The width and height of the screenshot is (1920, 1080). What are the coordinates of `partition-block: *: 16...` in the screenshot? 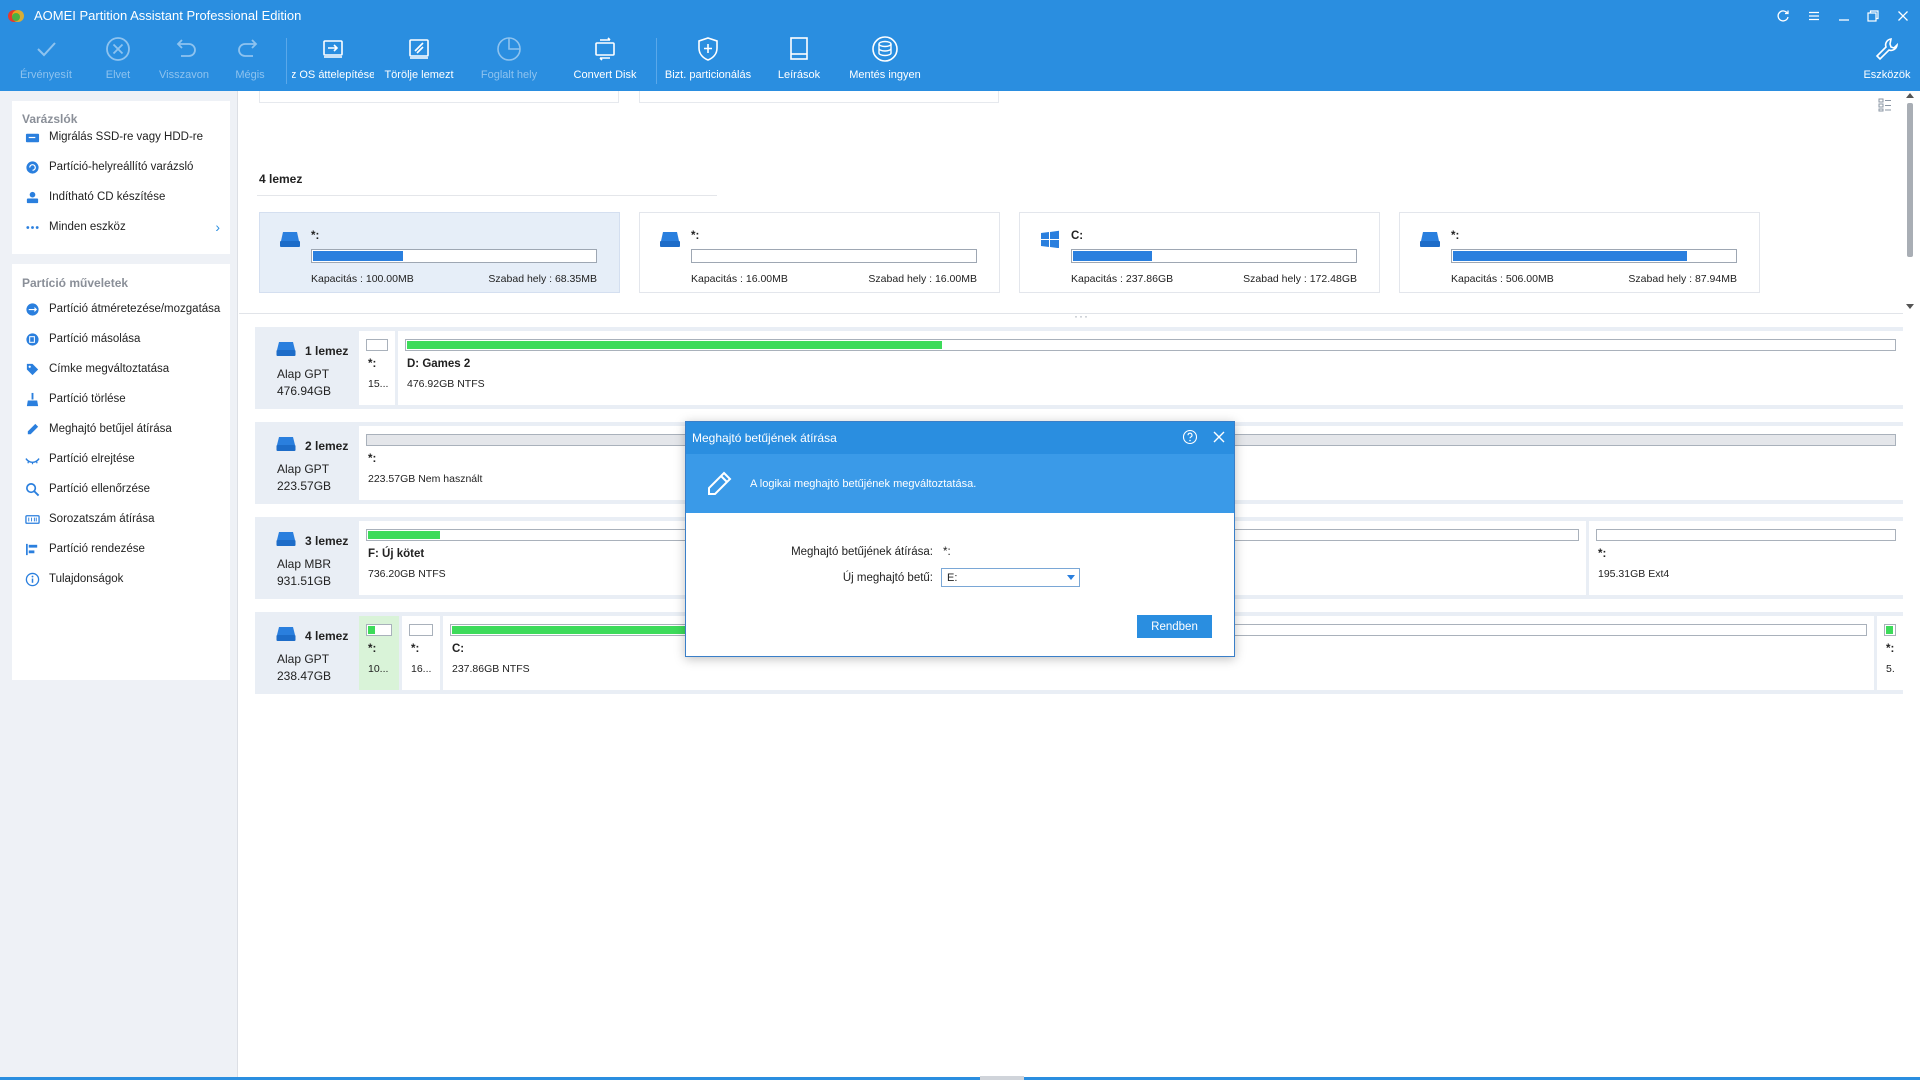 It's located at (421, 653).